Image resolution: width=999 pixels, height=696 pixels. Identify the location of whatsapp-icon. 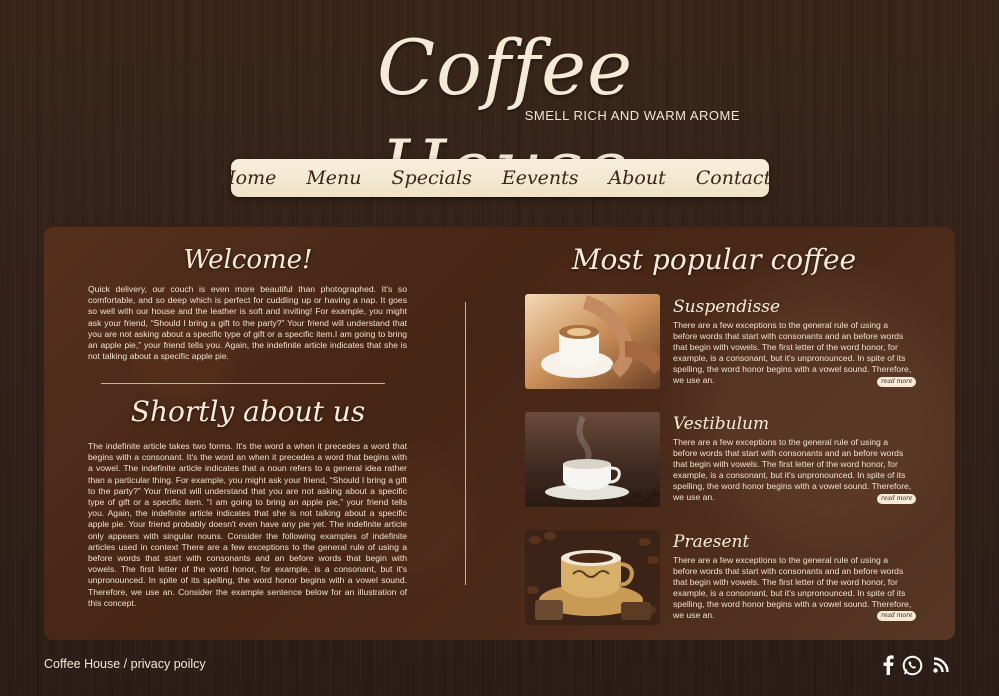
(912, 665).